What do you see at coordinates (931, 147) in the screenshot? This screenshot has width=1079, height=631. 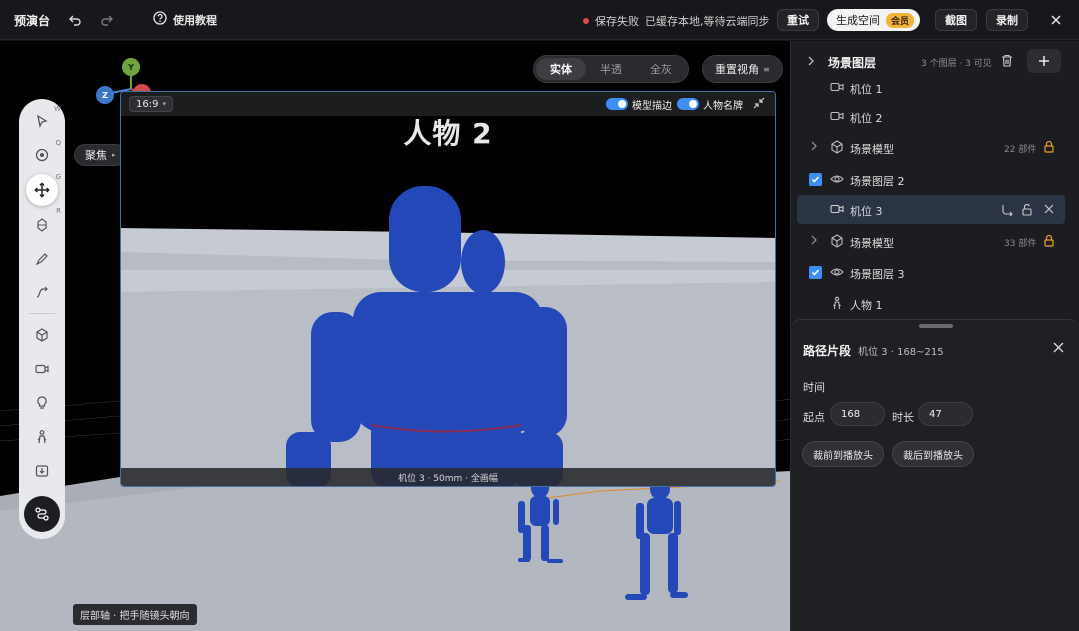 I see `list-item: 场景模型 22 部件` at bounding box center [931, 147].